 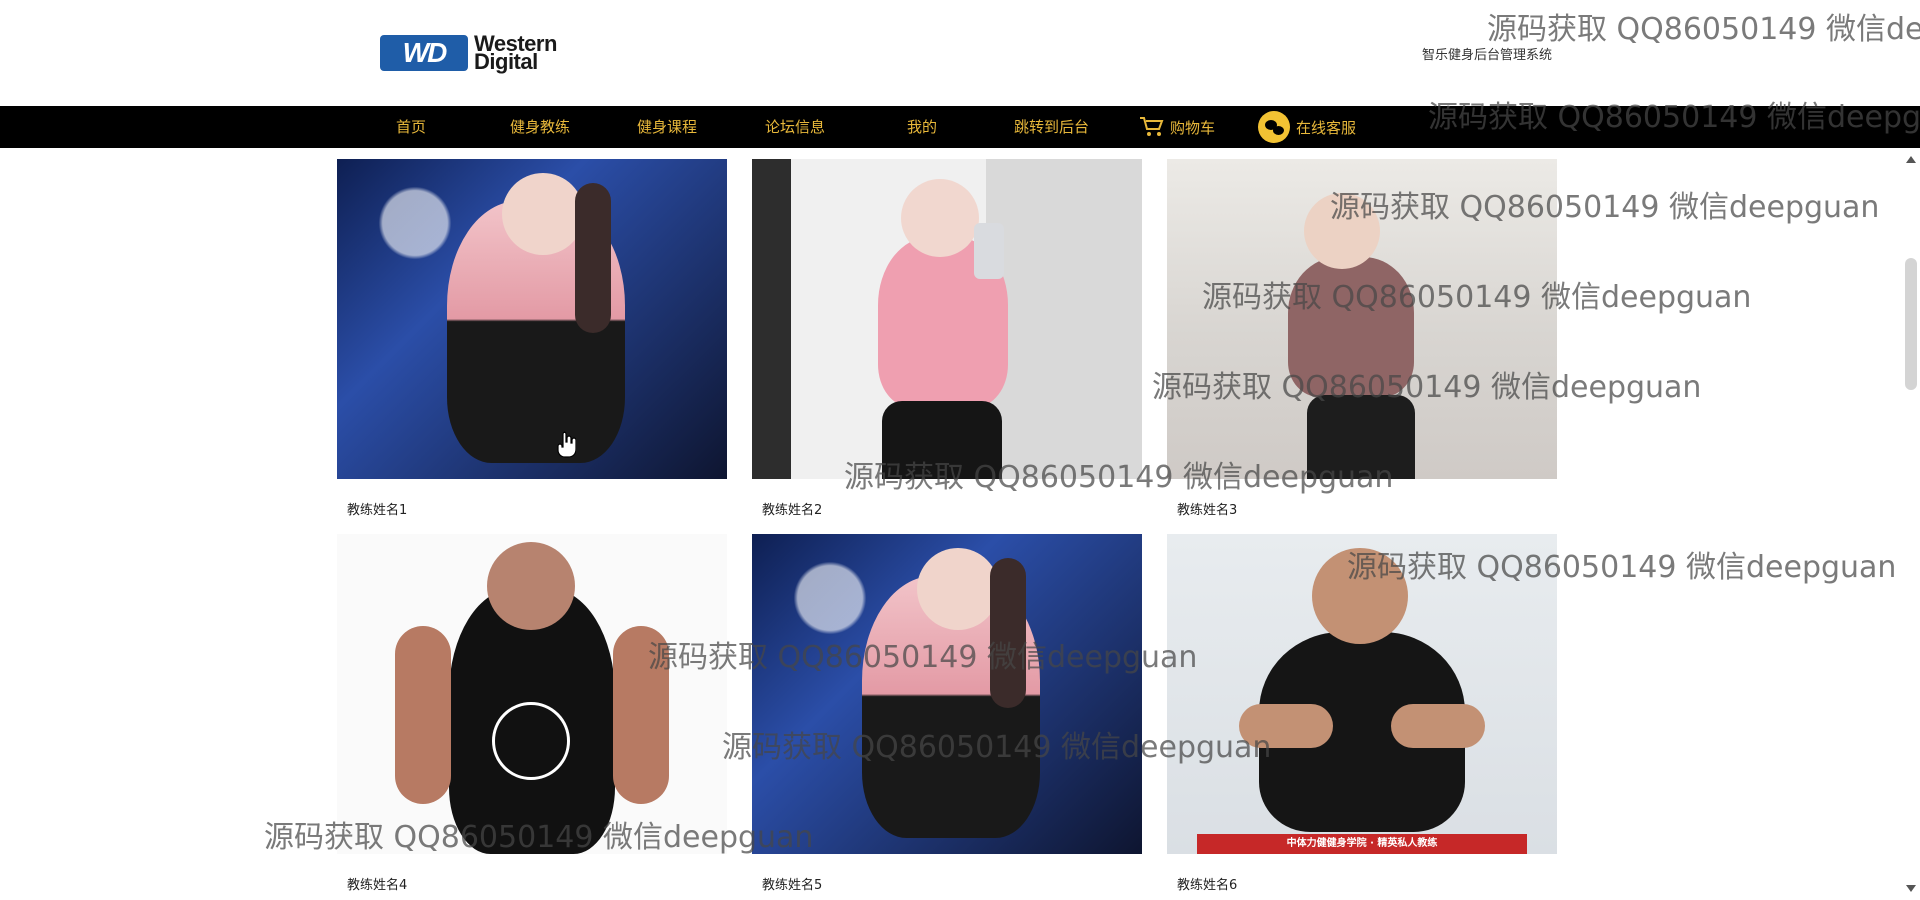 What do you see at coordinates (1911, 524) in the screenshot?
I see `vertical-scrollbar` at bounding box center [1911, 524].